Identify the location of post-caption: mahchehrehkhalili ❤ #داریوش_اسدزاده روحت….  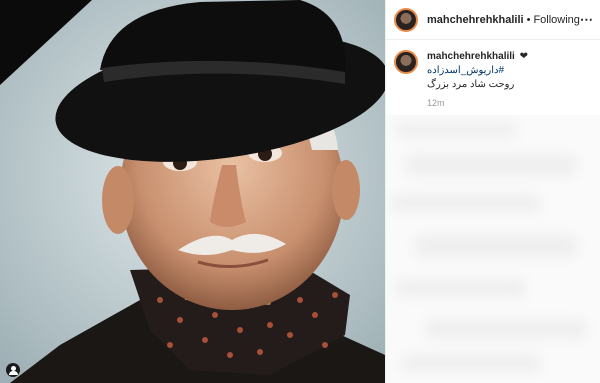
(493, 66).